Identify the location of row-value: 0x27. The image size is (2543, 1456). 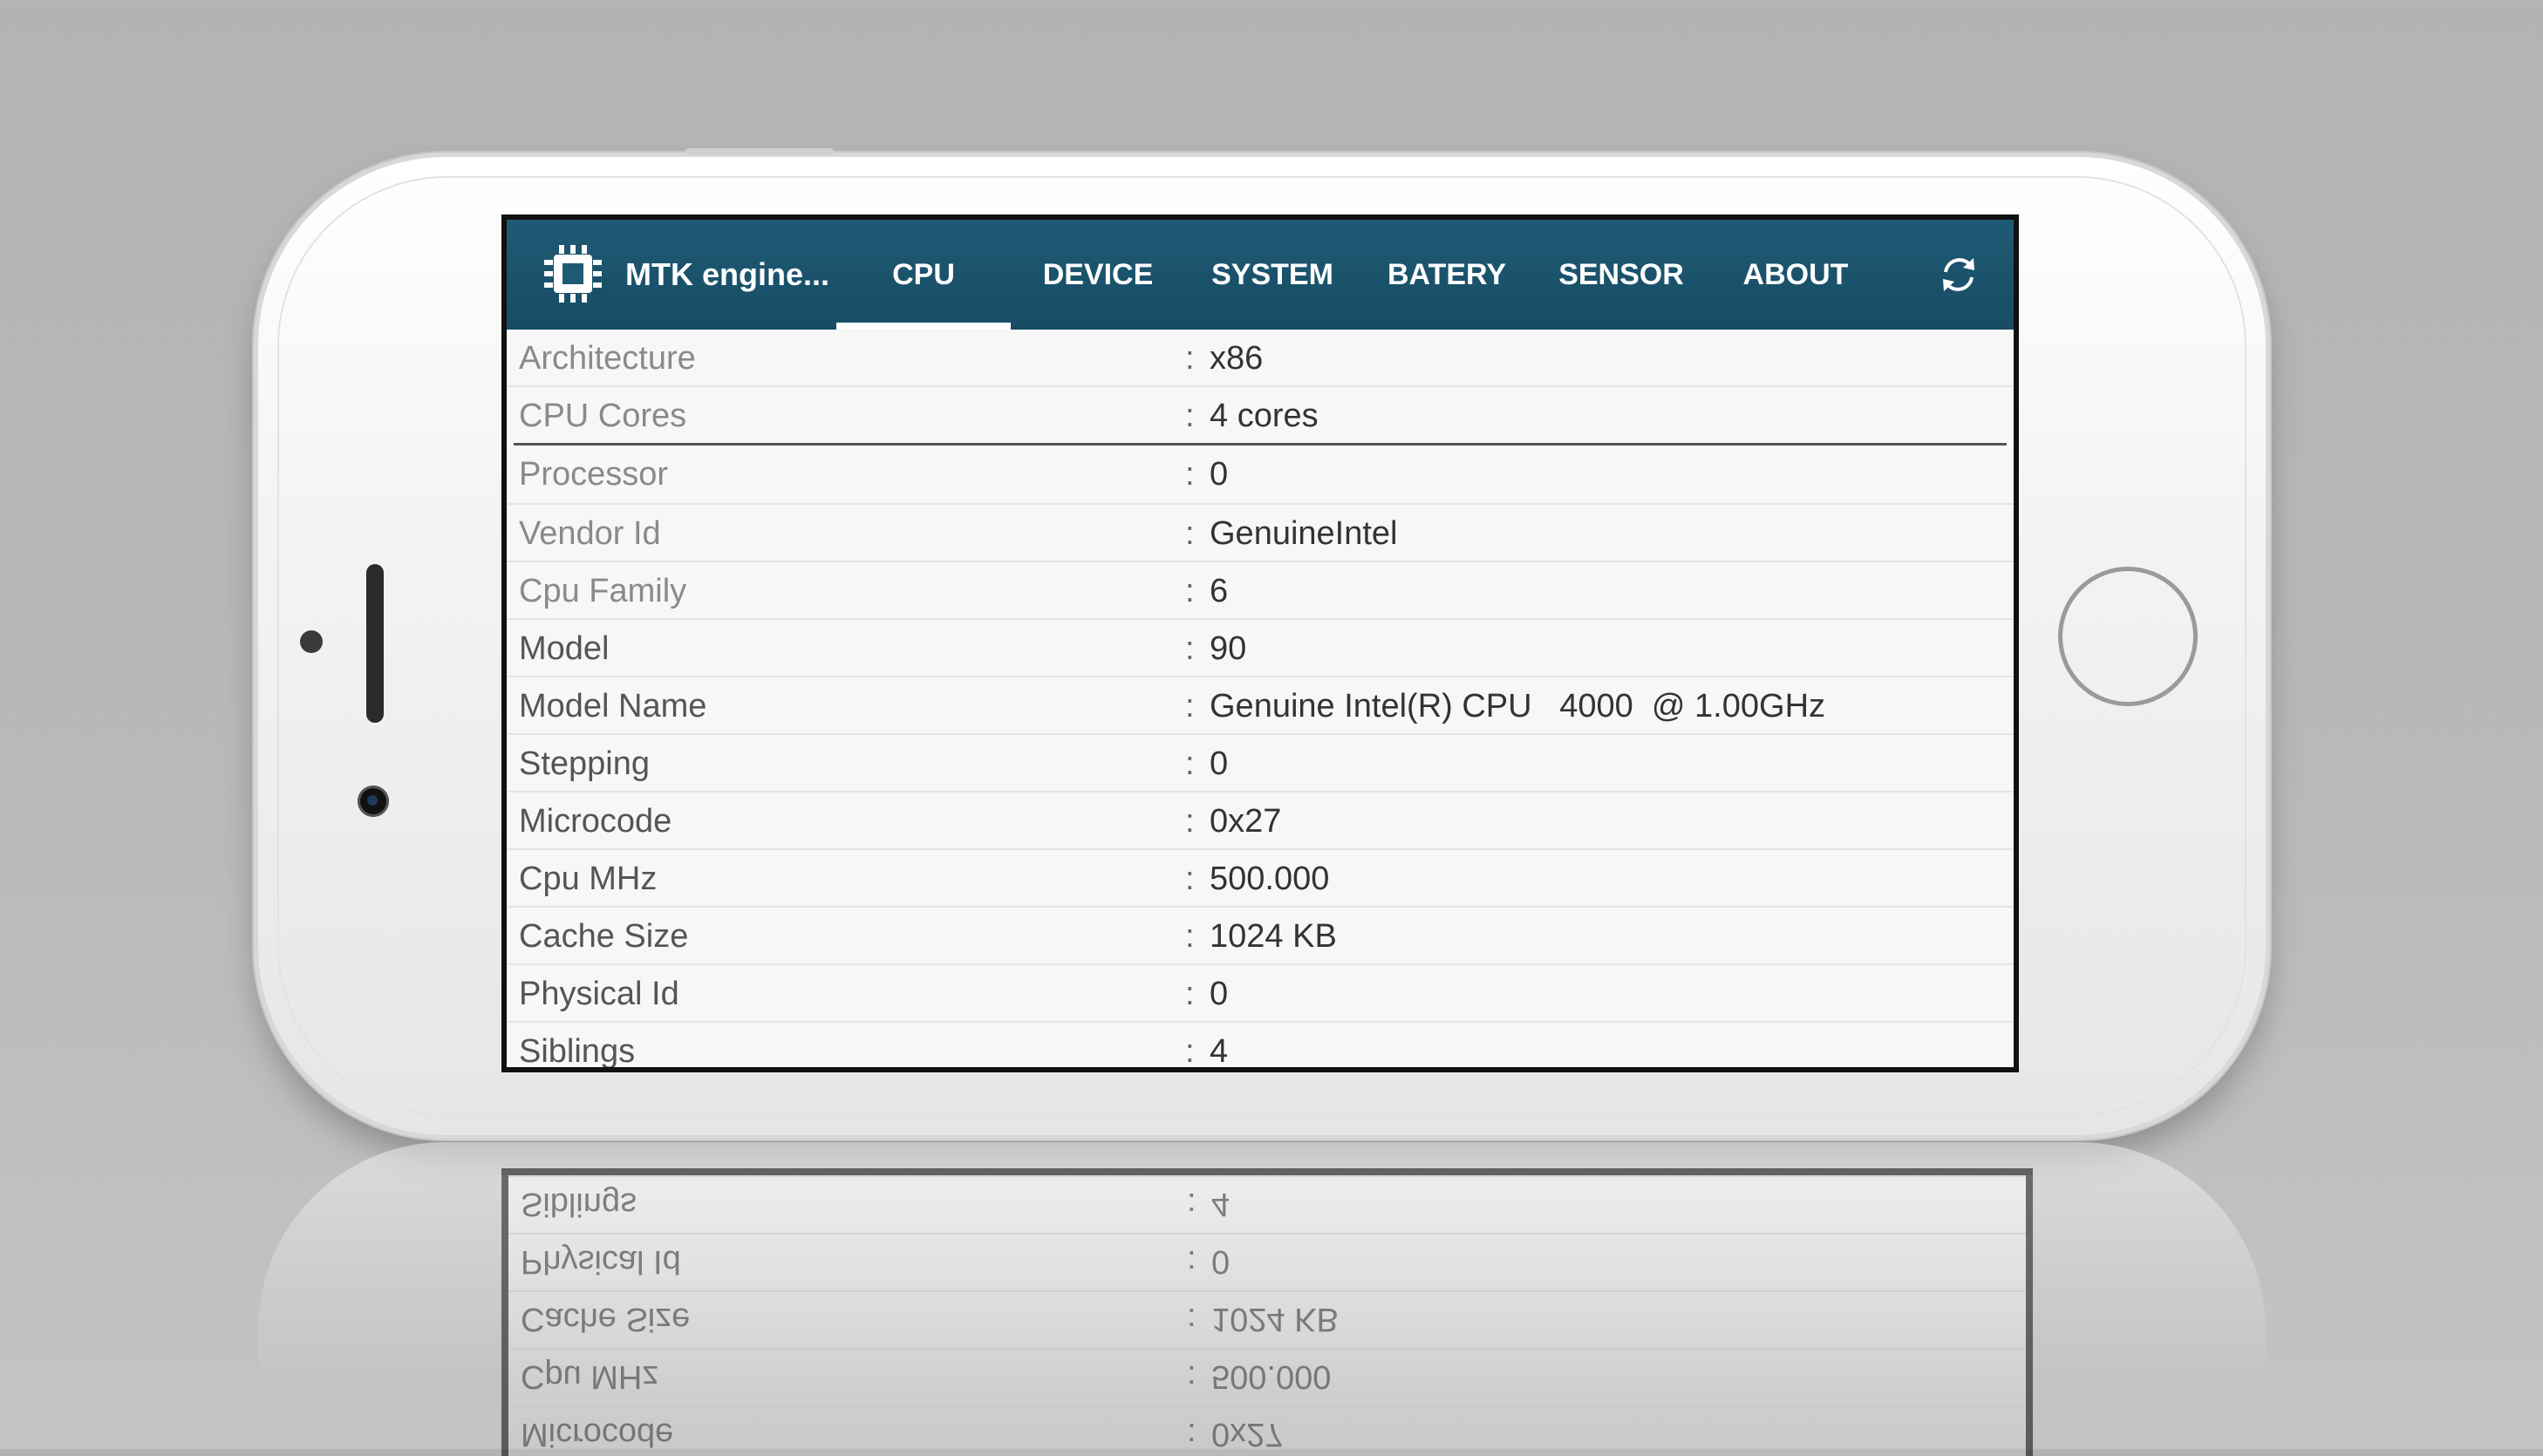
(1246, 821).